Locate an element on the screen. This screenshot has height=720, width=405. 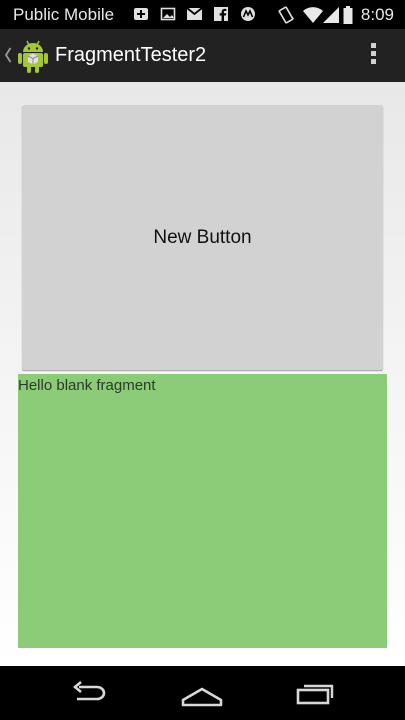
app-title: FragmentTester2 is located at coordinates (131, 55).